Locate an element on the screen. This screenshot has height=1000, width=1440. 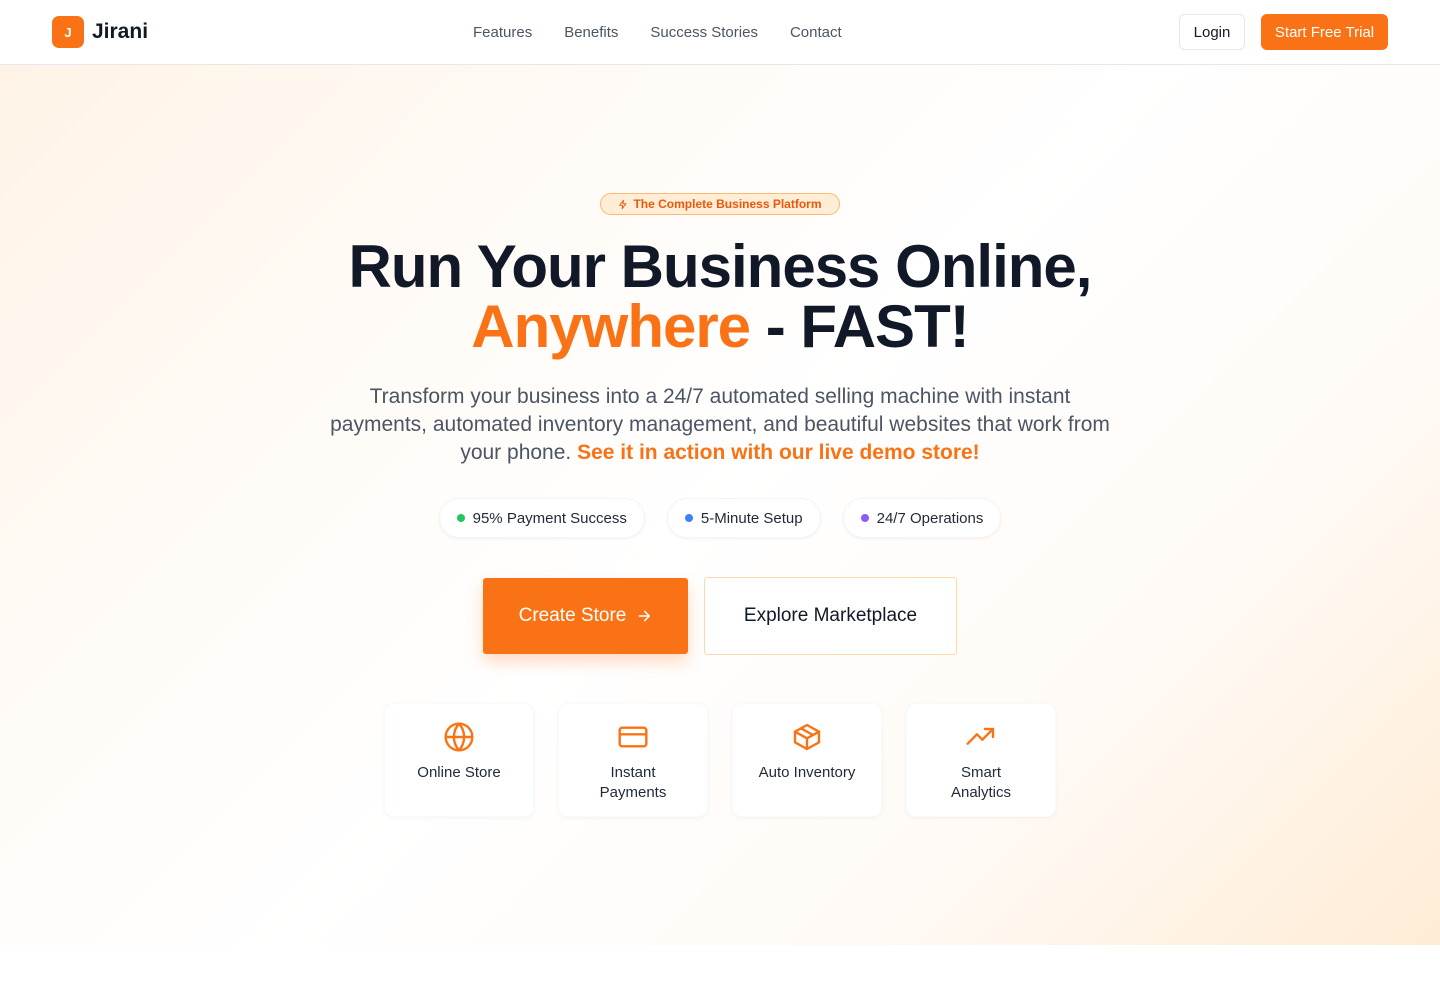
stat-operations: 24/7 Operations is located at coordinates (922, 518).